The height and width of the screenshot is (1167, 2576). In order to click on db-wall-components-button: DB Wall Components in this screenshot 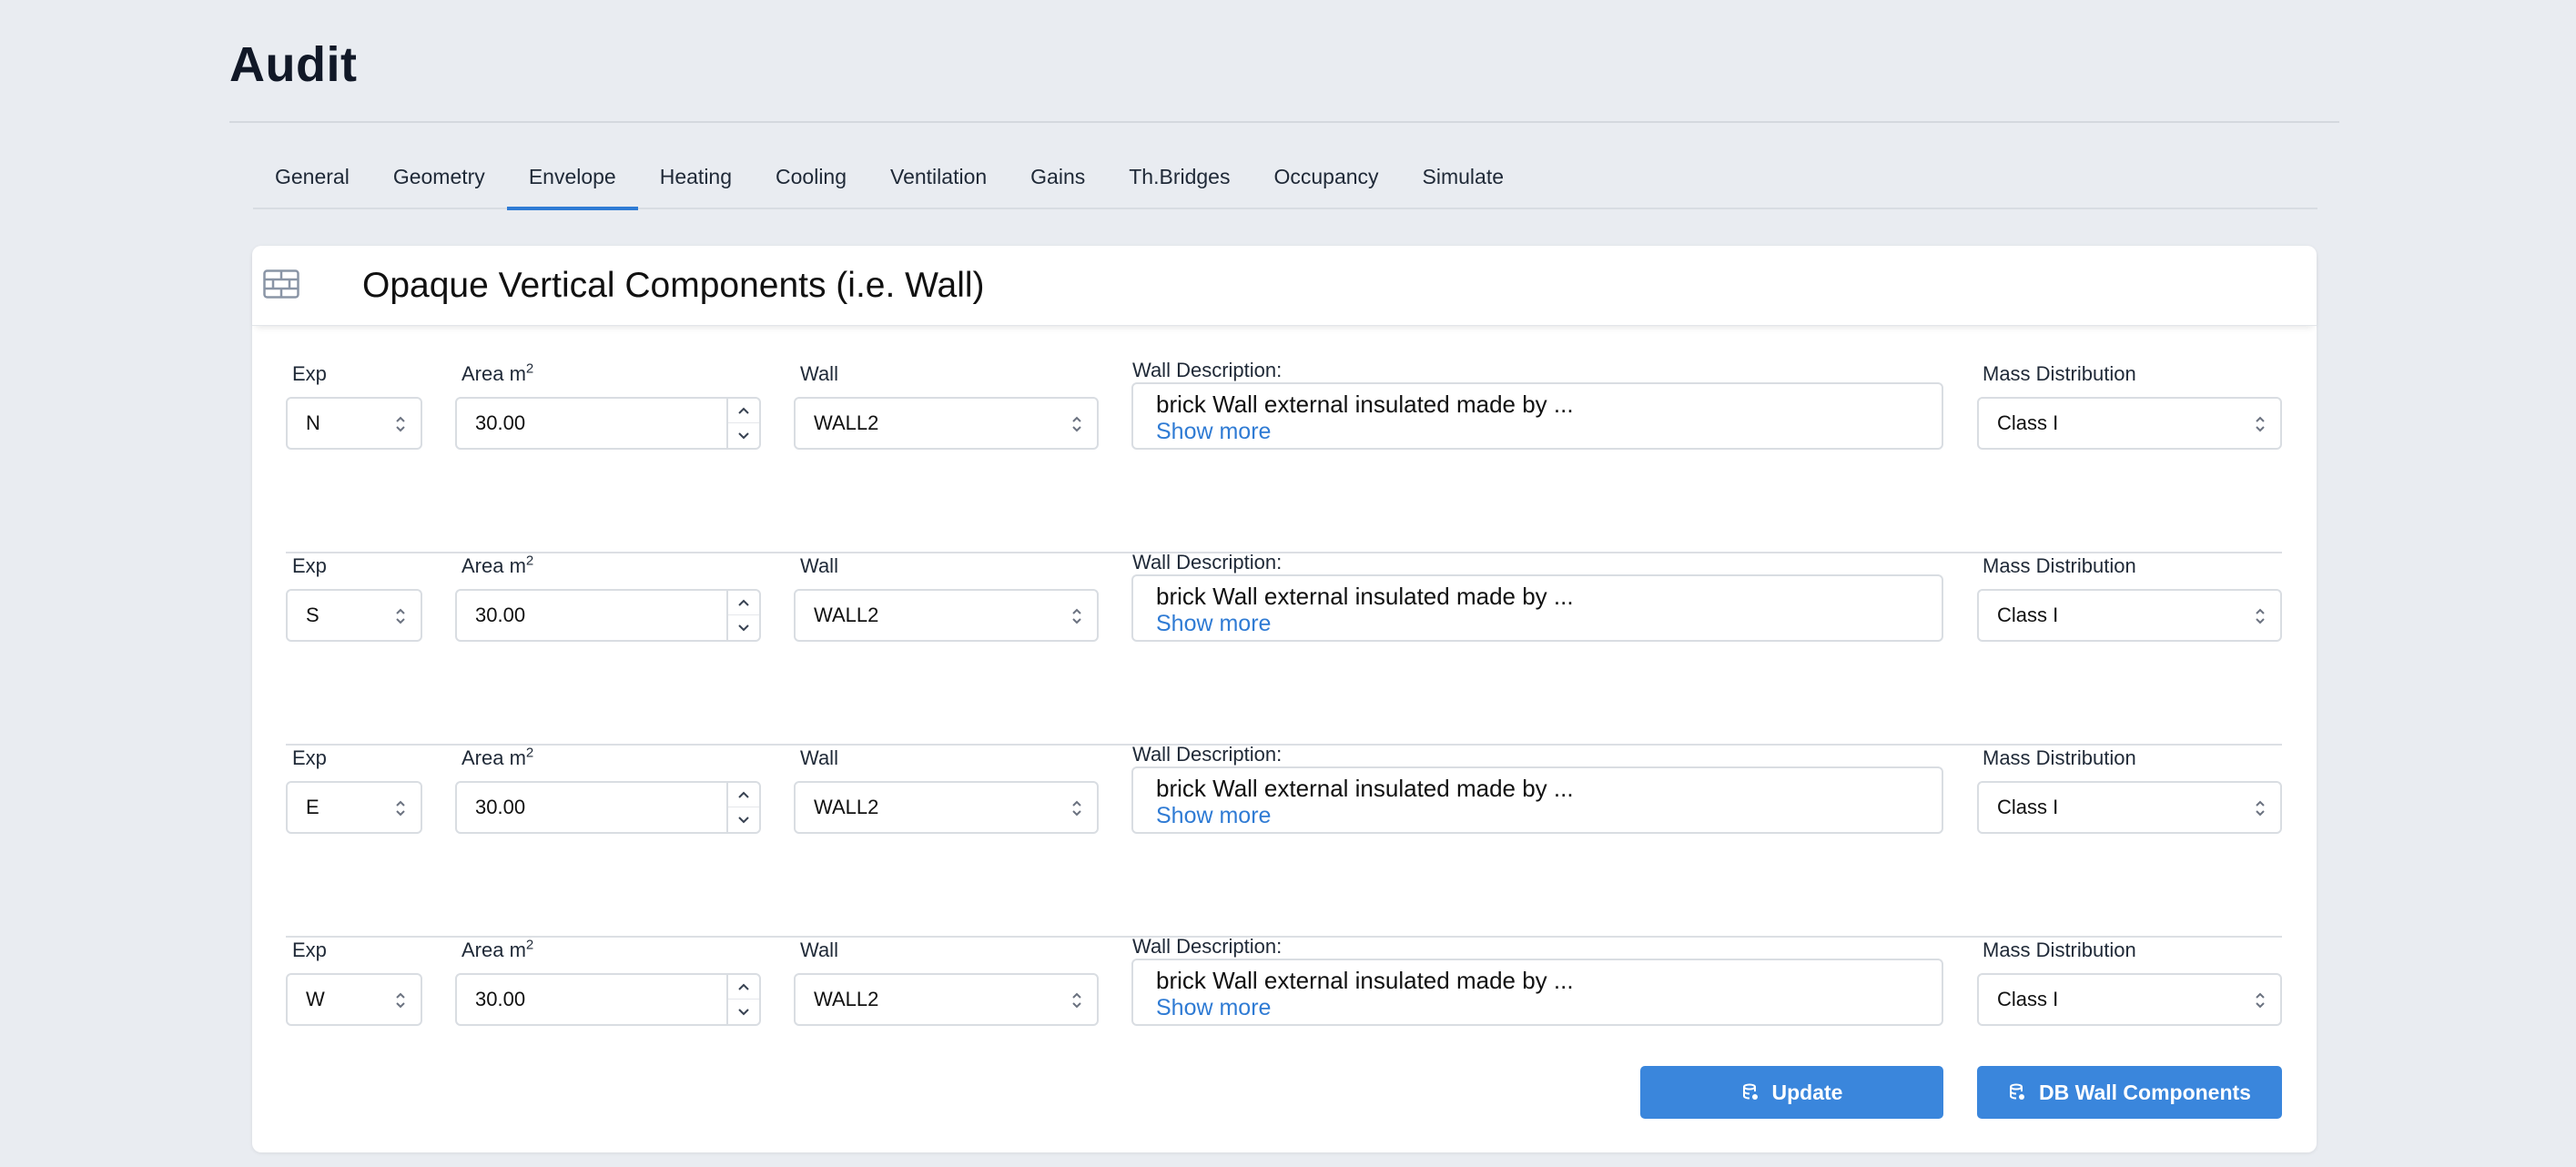, I will do `click(2129, 1092)`.